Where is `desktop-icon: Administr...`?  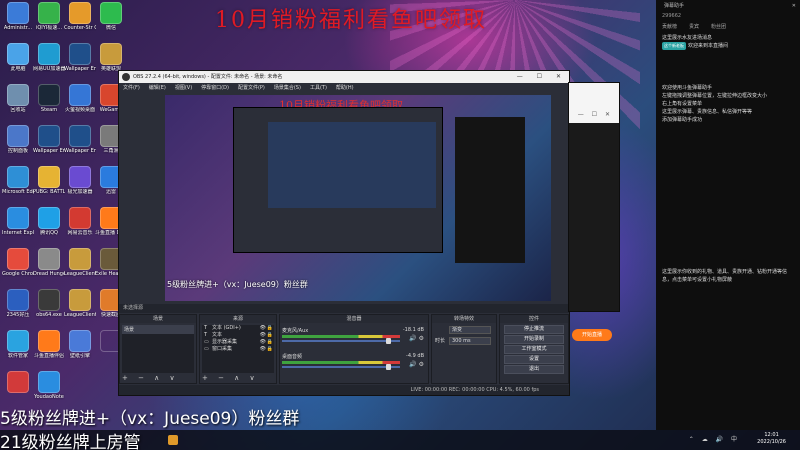
desktop-icon: Administr... is located at coordinates (18, 22).